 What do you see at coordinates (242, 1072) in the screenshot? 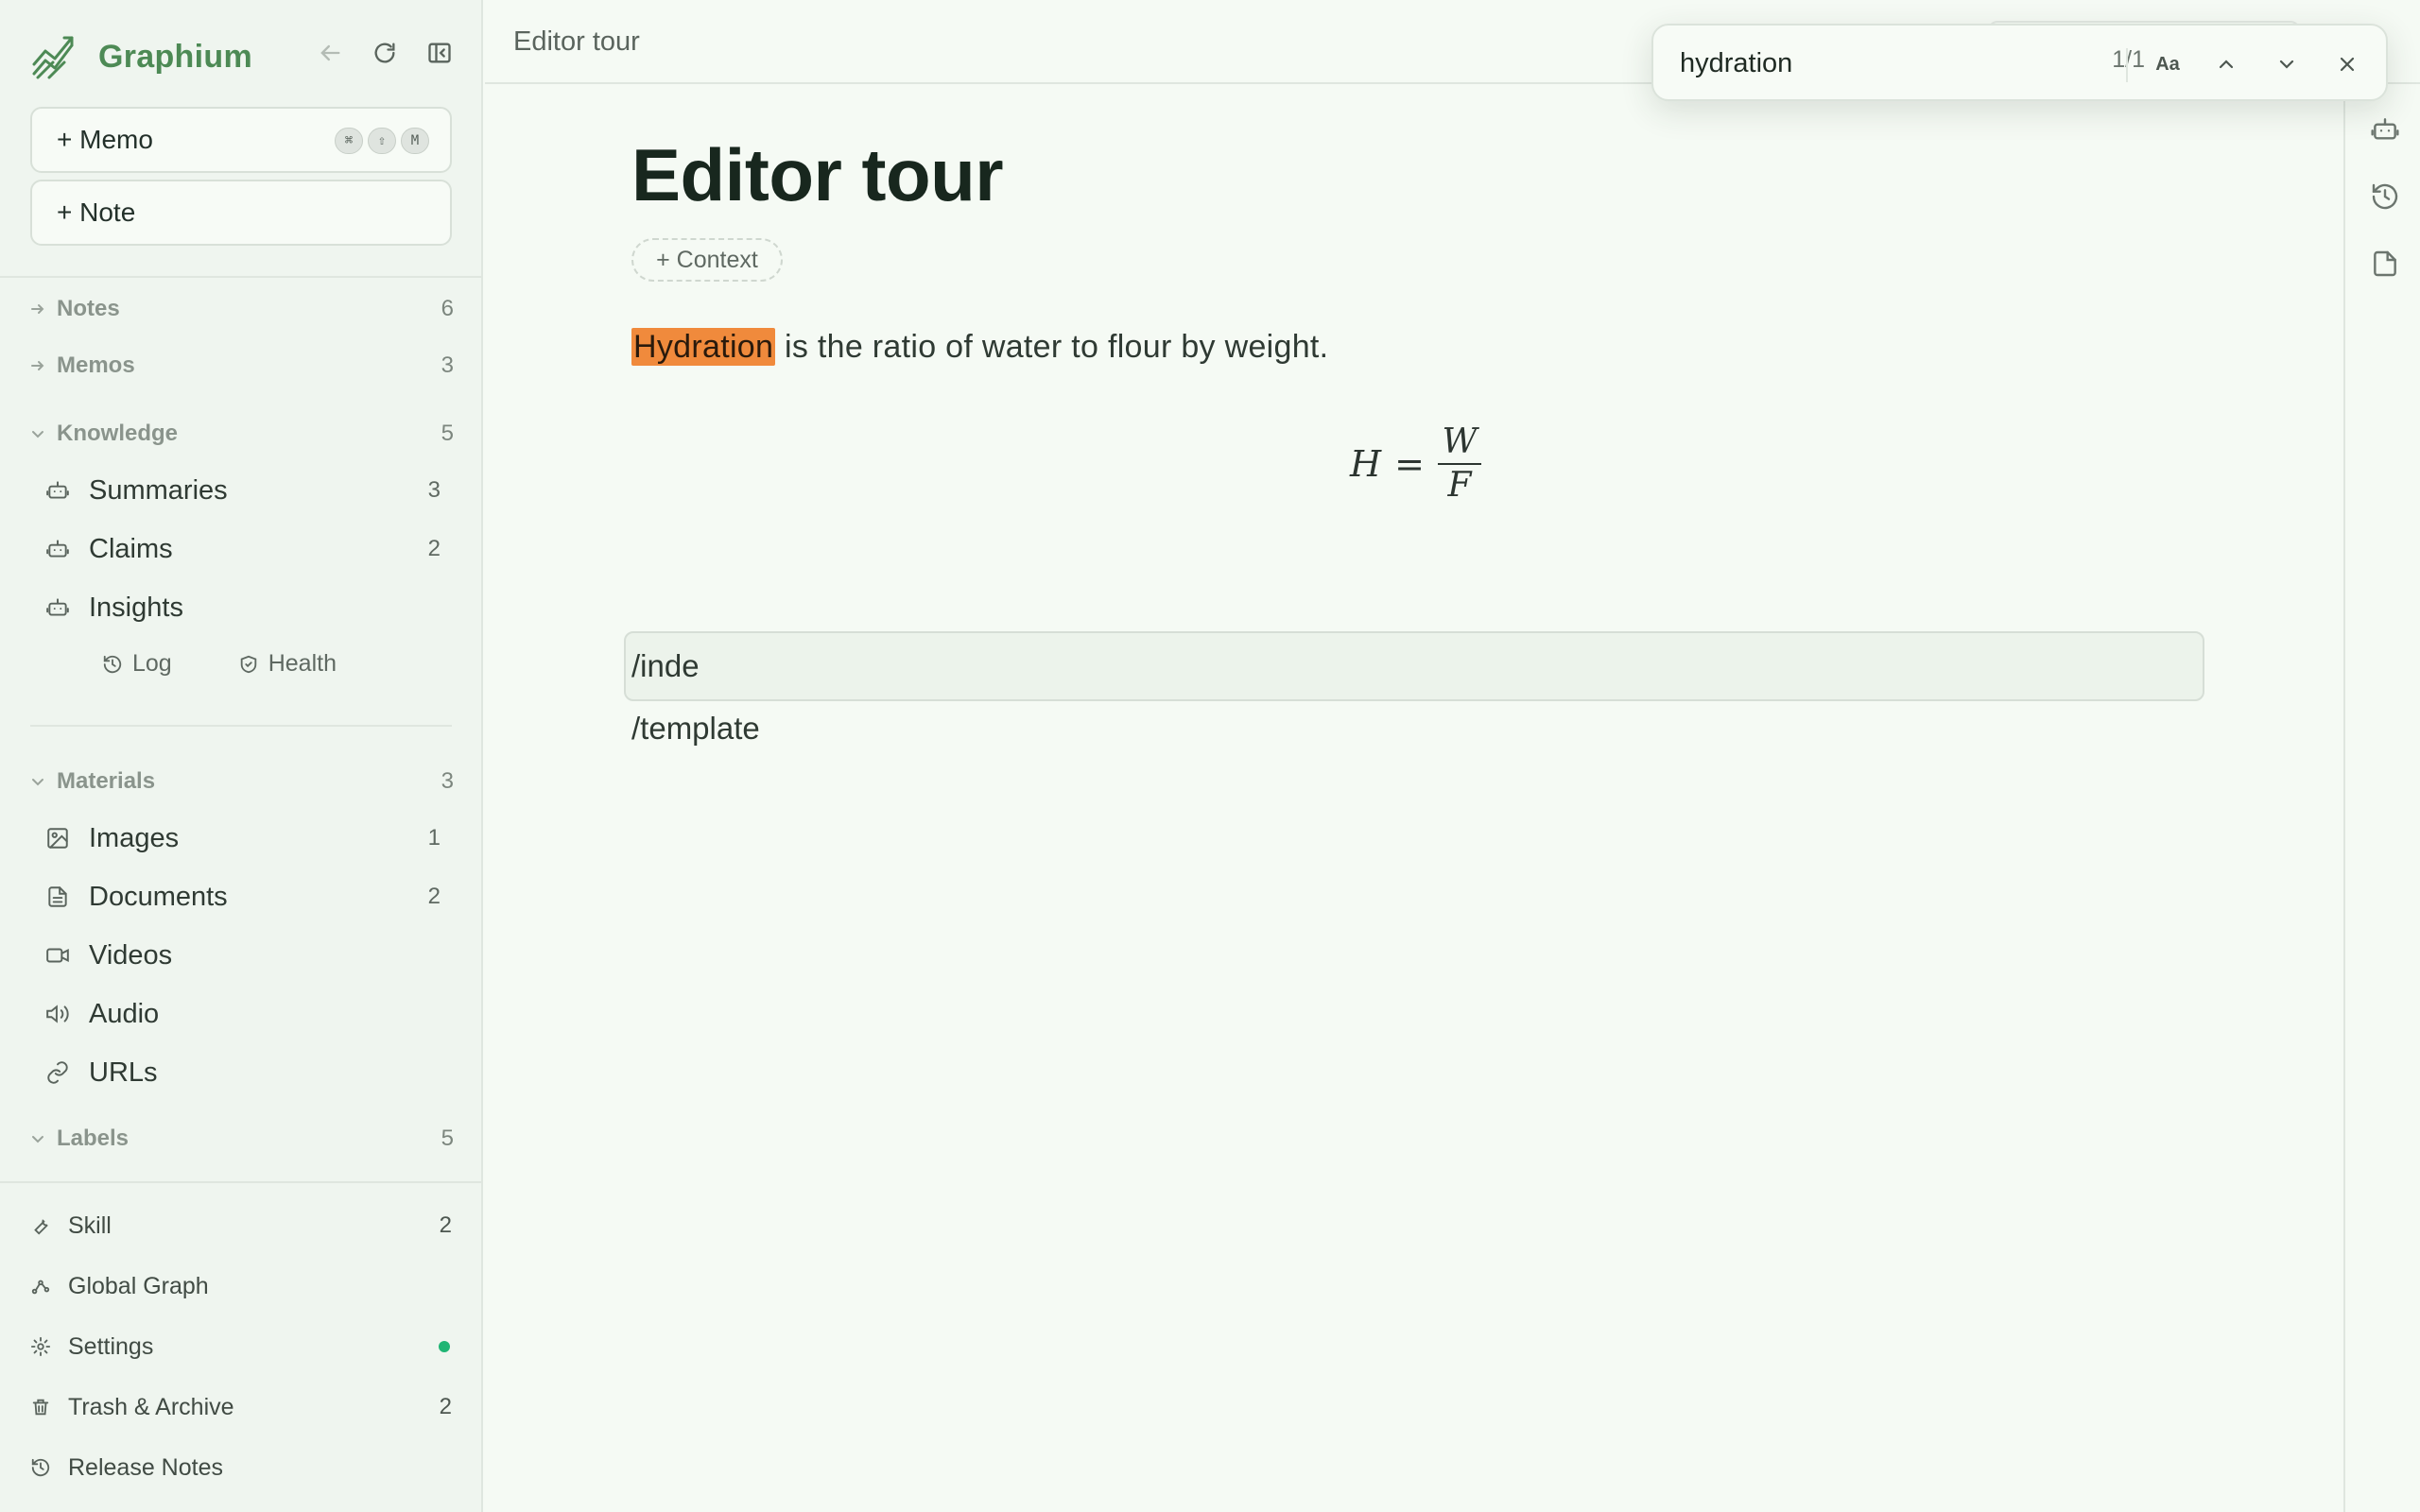
I see `sidebar-item-urls: URLs` at bounding box center [242, 1072].